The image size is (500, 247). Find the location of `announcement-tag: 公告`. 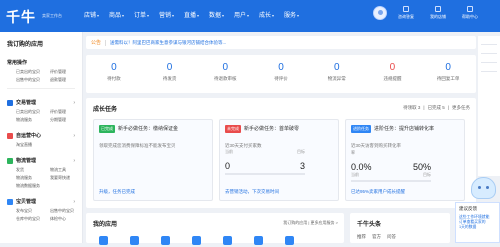

announcement-tag: 公告 is located at coordinates (96, 43).